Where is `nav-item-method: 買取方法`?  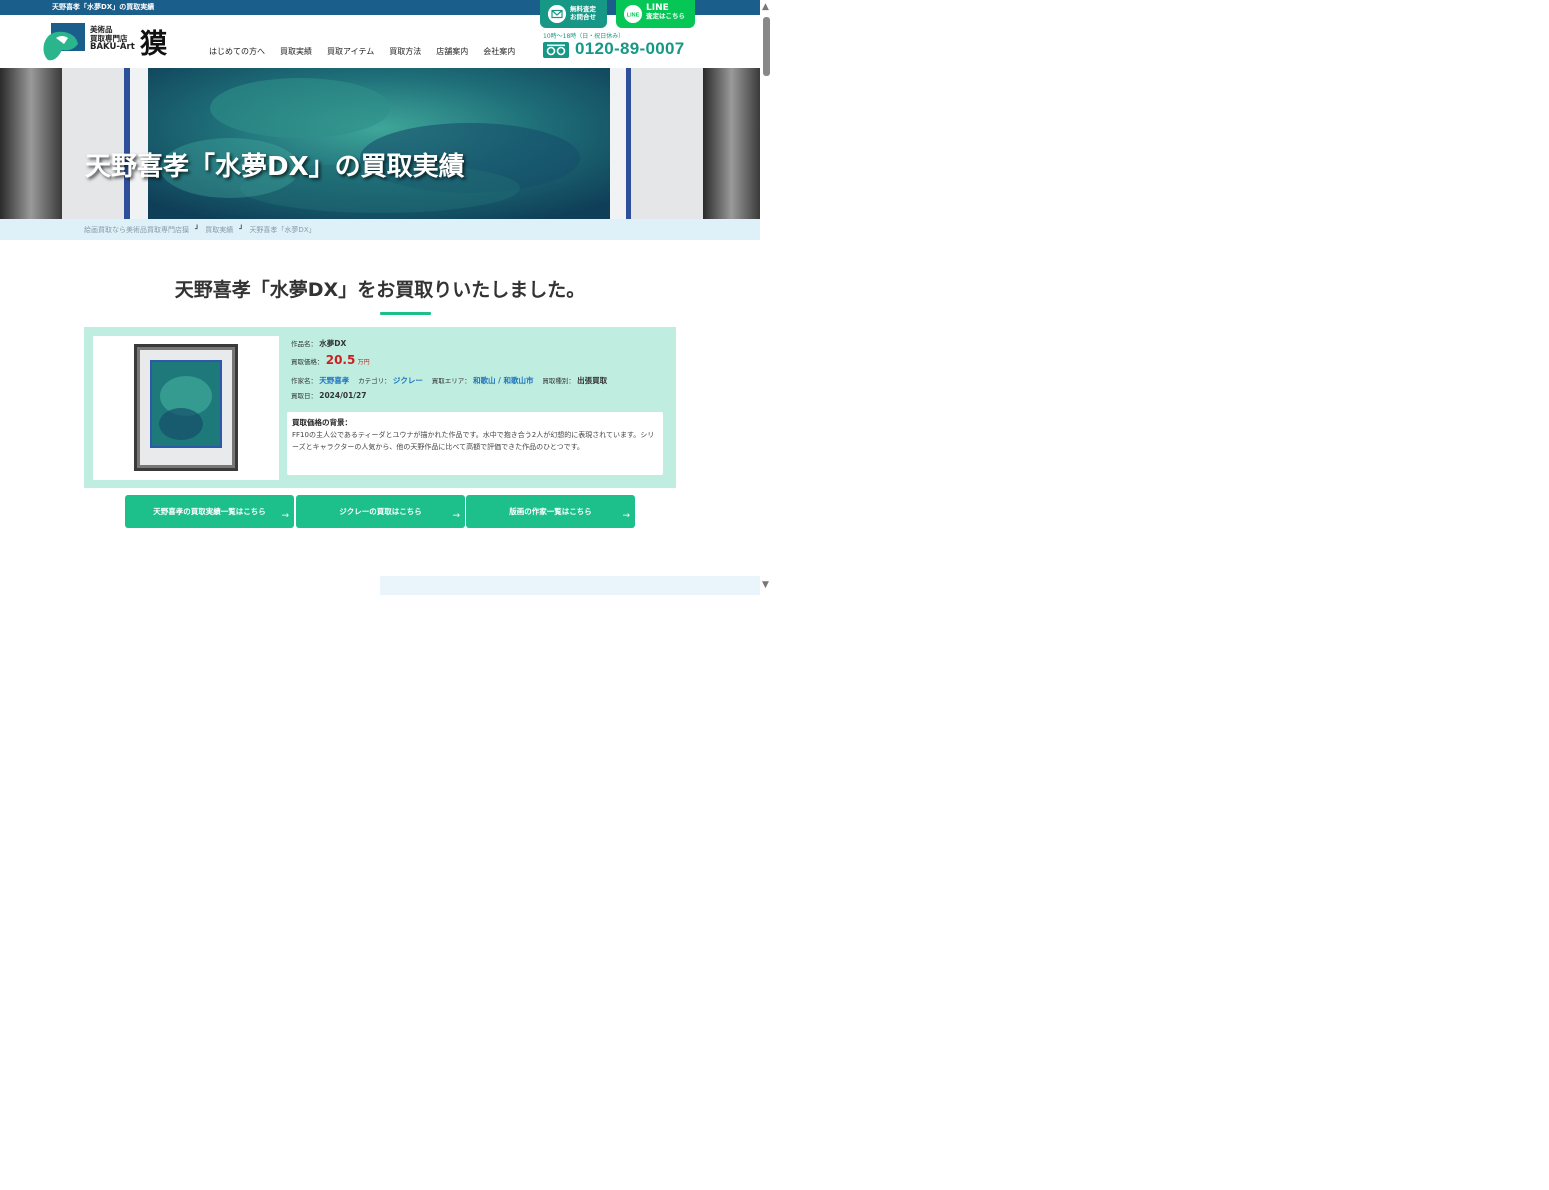
nav-item-method: 買取方法 is located at coordinates (405, 51).